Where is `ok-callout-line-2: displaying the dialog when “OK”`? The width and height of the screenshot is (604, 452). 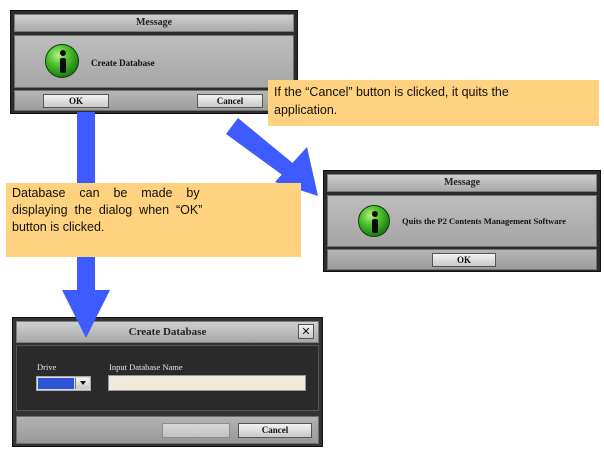
ok-callout-line-2: displaying the dialog when “OK” is located at coordinates (107, 210).